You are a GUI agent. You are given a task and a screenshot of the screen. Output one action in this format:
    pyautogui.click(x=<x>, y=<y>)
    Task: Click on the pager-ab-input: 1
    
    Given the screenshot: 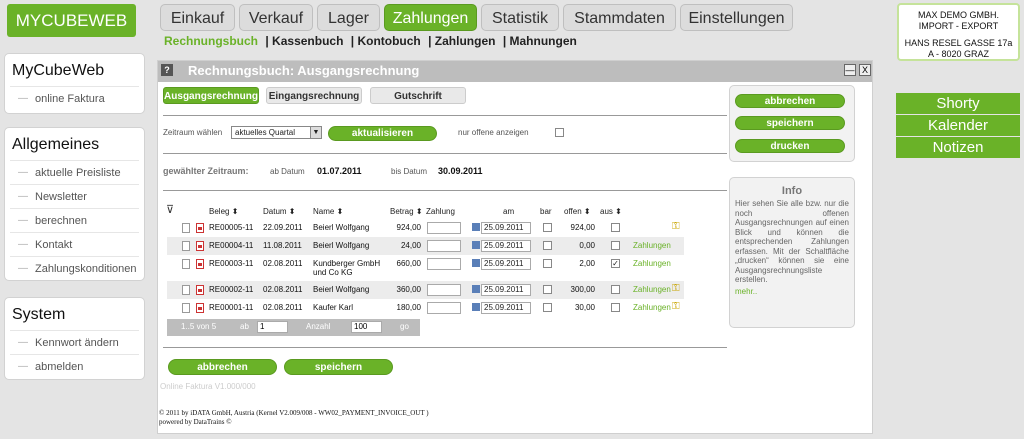 What is the action you would take?
    pyautogui.click(x=272, y=327)
    